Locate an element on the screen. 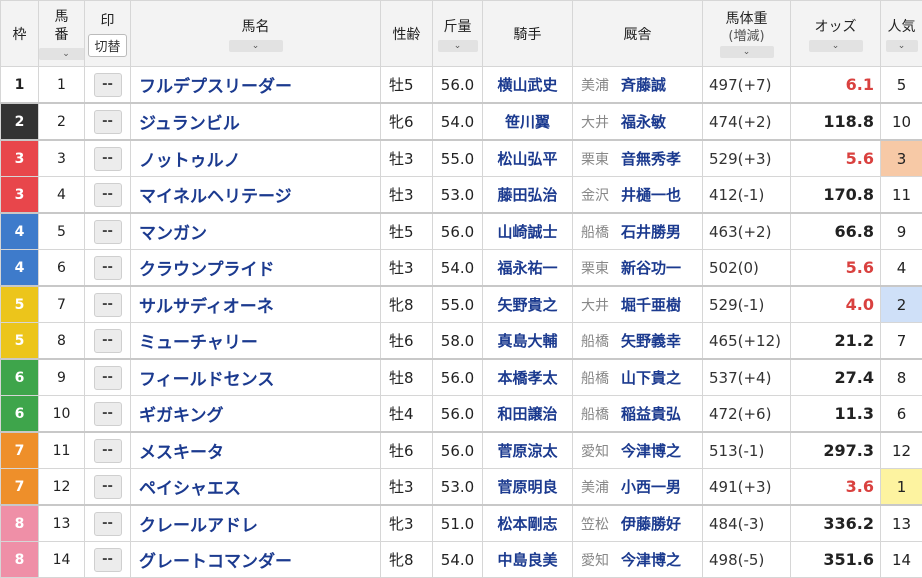  popularity-cell: 7 is located at coordinates (901, 341).